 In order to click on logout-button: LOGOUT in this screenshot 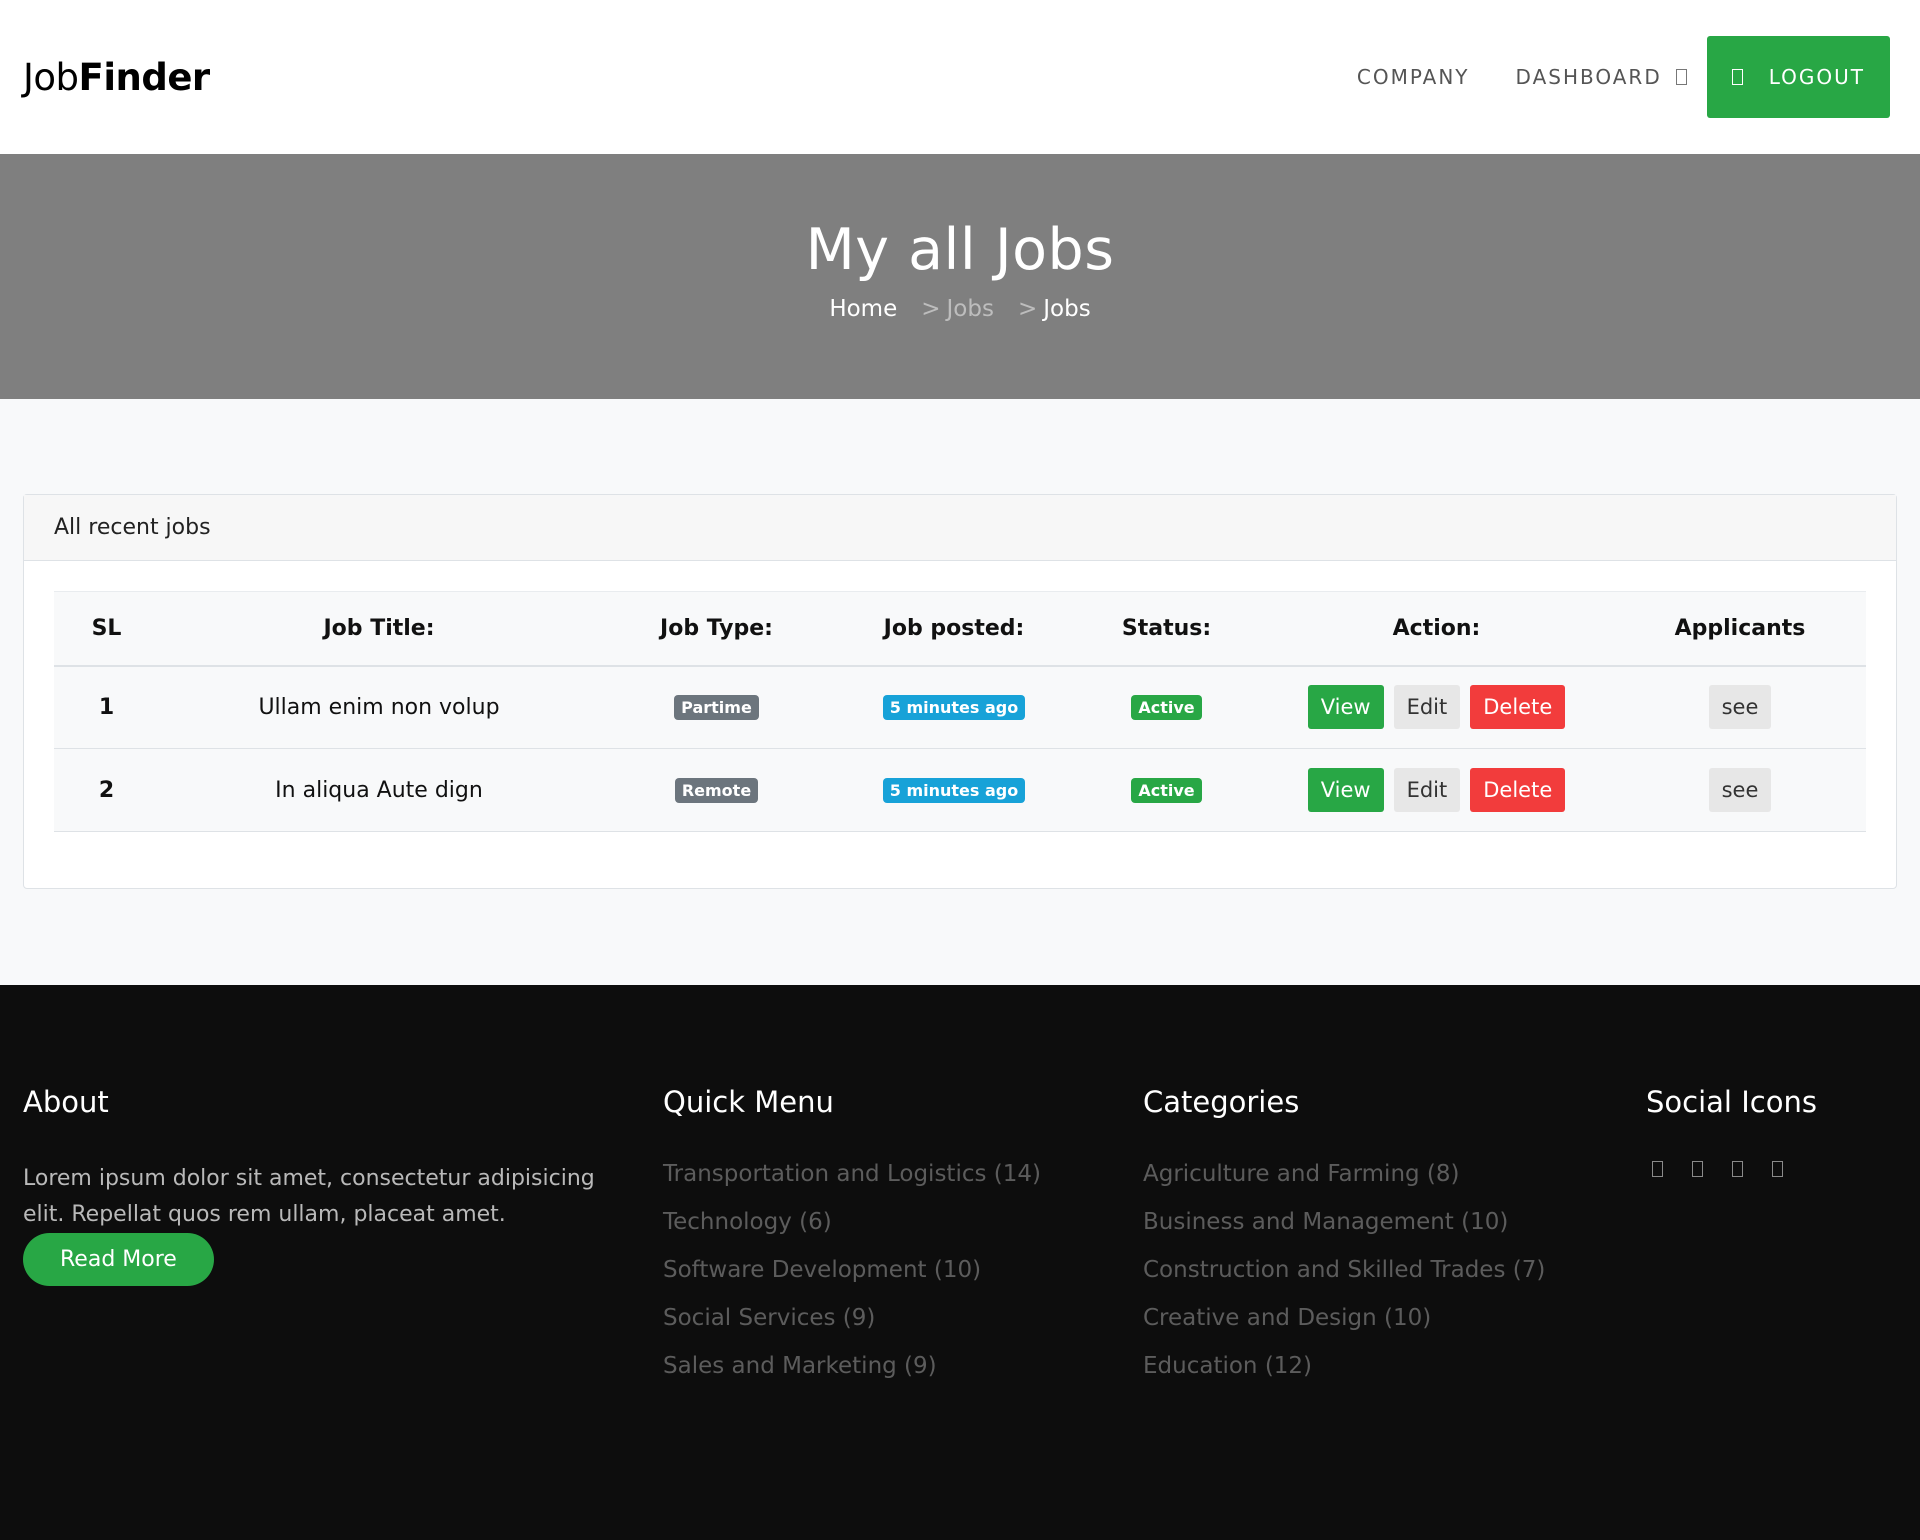, I will do `click(1798, 77)`.